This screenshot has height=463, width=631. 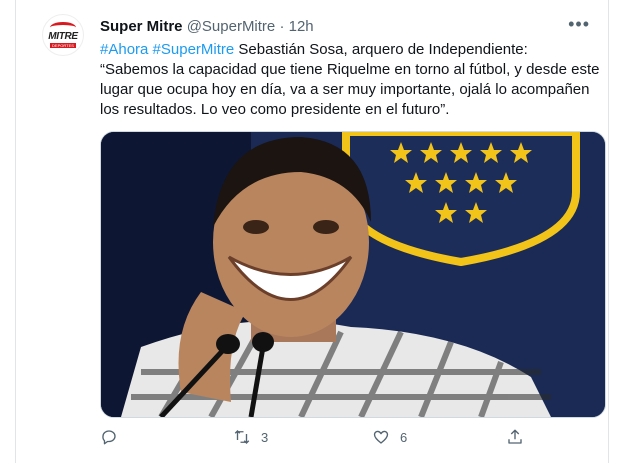 I want to click on avatar: MITRE DEPORTES, so click(x=63, y=35).